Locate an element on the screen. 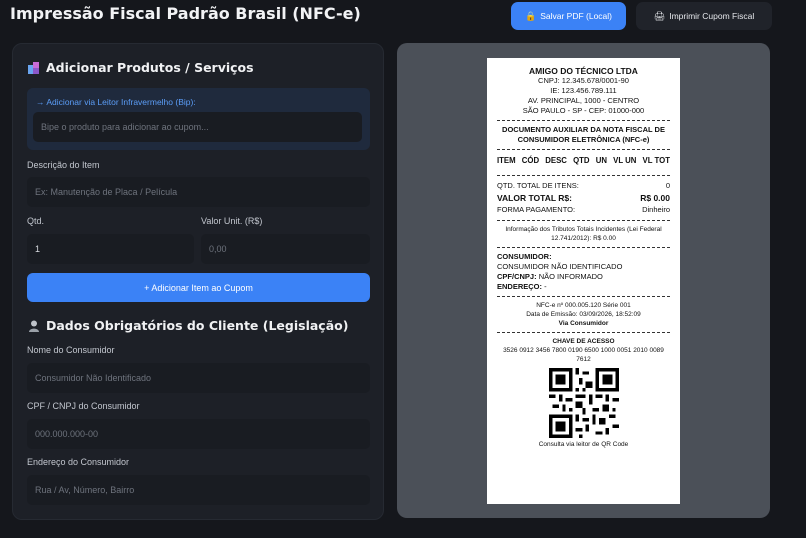 The height and width of the screenshot is (538, 806). unit-price-placeholder: 0,00 is located at coordinates (218, 249).